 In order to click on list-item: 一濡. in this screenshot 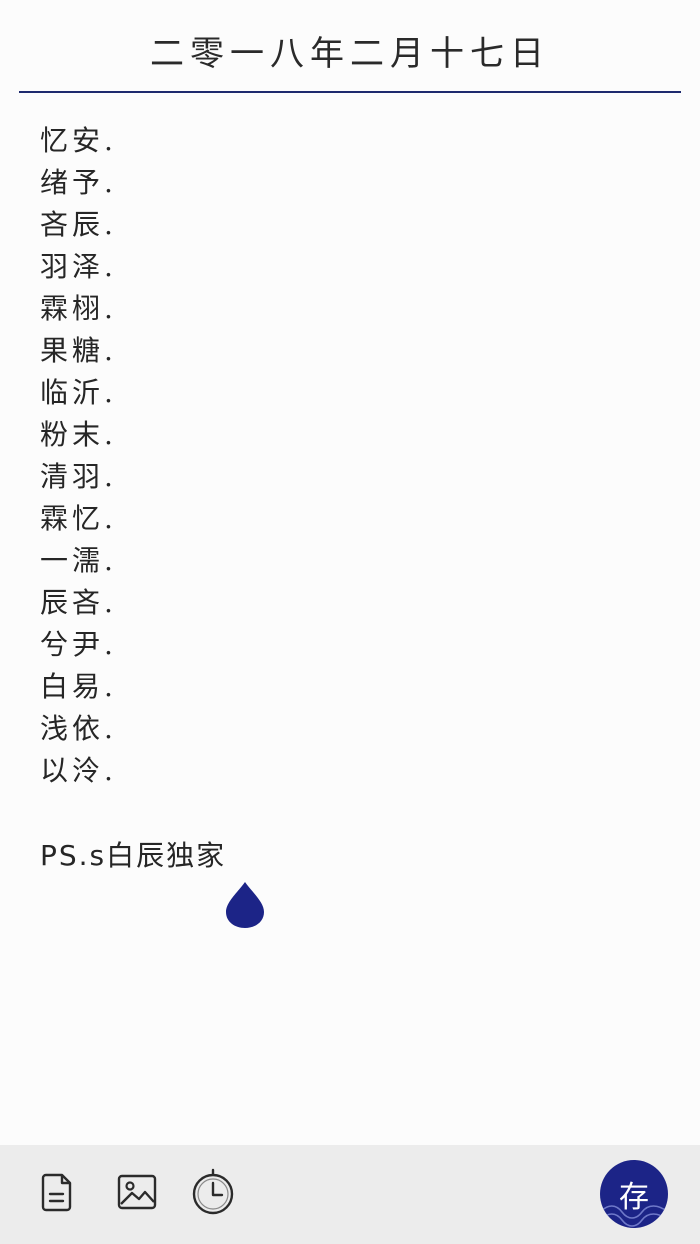, I will do `click(78, 560)`.